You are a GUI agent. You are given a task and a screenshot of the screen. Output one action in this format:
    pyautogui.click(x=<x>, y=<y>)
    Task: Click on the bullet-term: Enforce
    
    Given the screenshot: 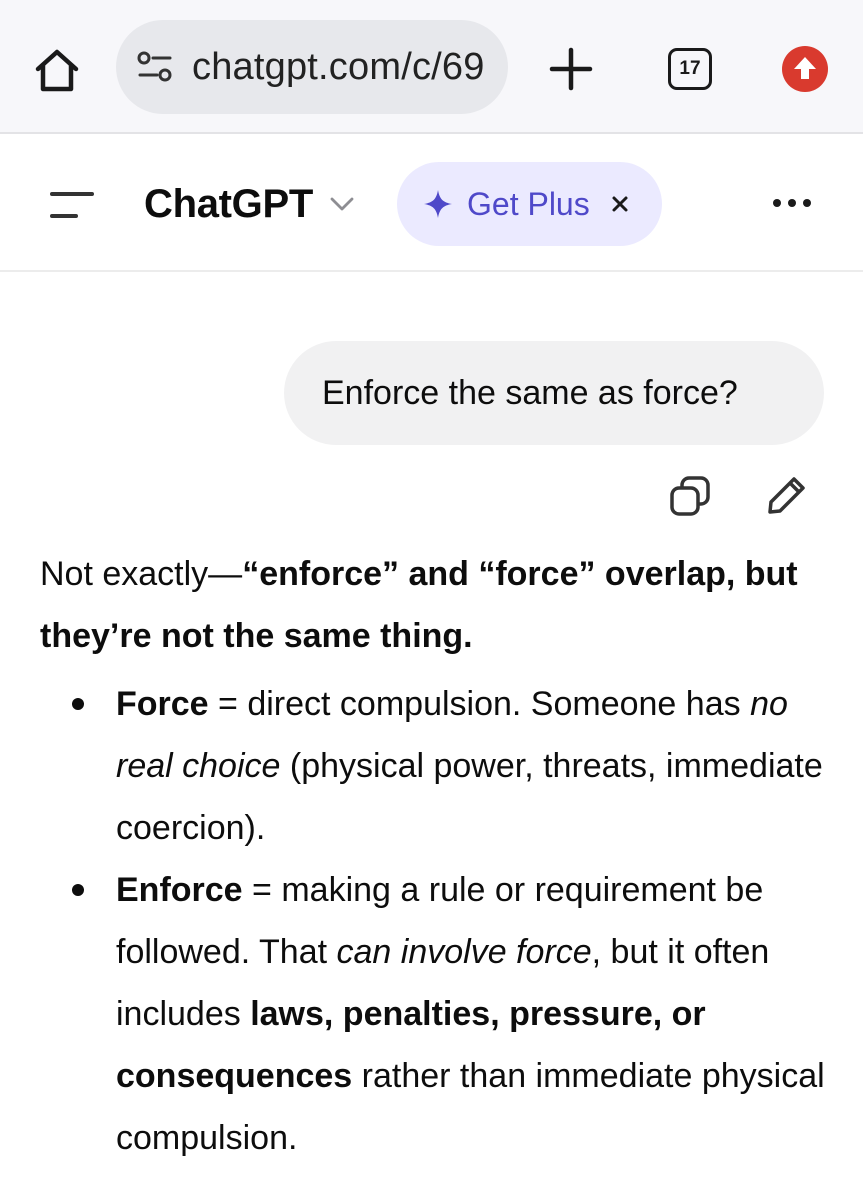 What is the action you would take?
    pyautogui.click(x=179, y=890)
    